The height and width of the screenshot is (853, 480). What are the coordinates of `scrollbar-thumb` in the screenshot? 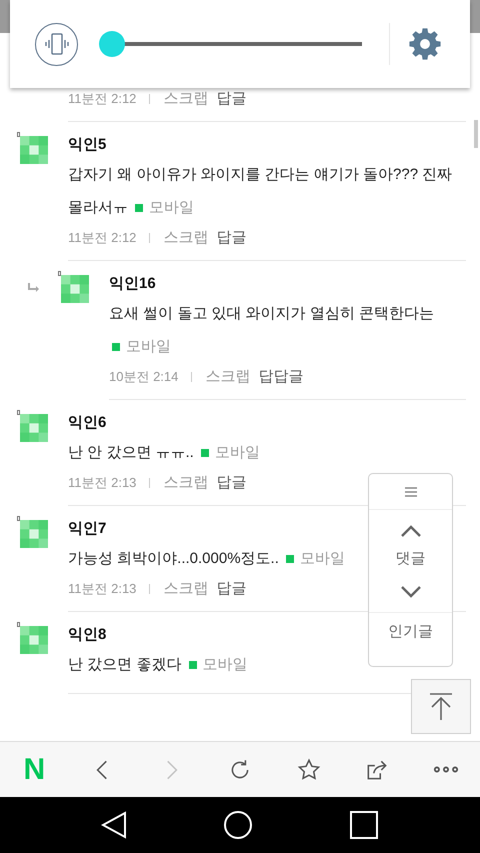 It's located at (476, 134).